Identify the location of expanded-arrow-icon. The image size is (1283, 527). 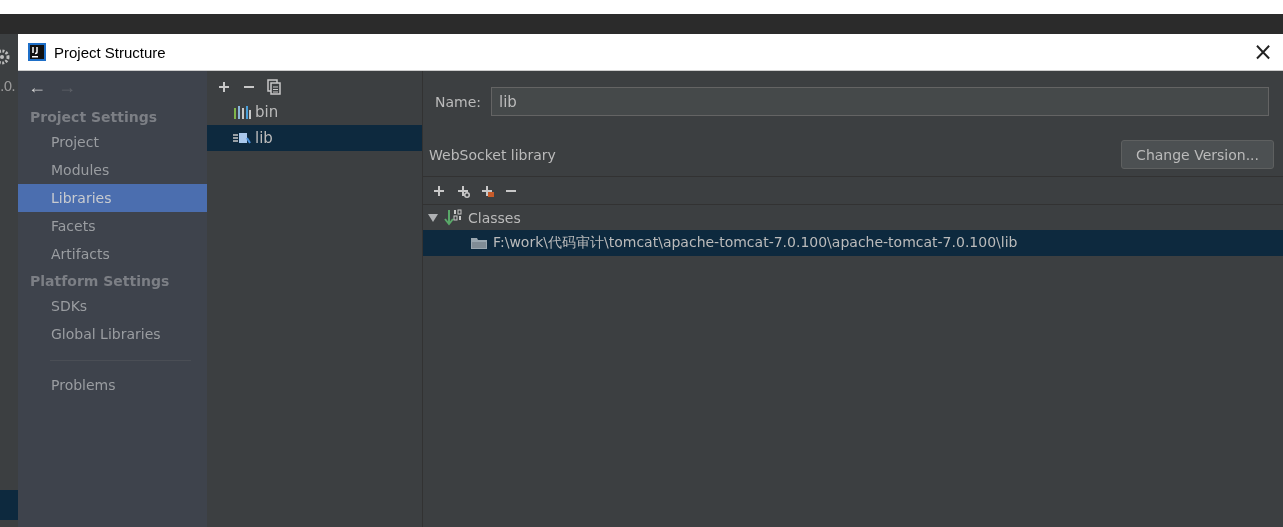
(433, 218).